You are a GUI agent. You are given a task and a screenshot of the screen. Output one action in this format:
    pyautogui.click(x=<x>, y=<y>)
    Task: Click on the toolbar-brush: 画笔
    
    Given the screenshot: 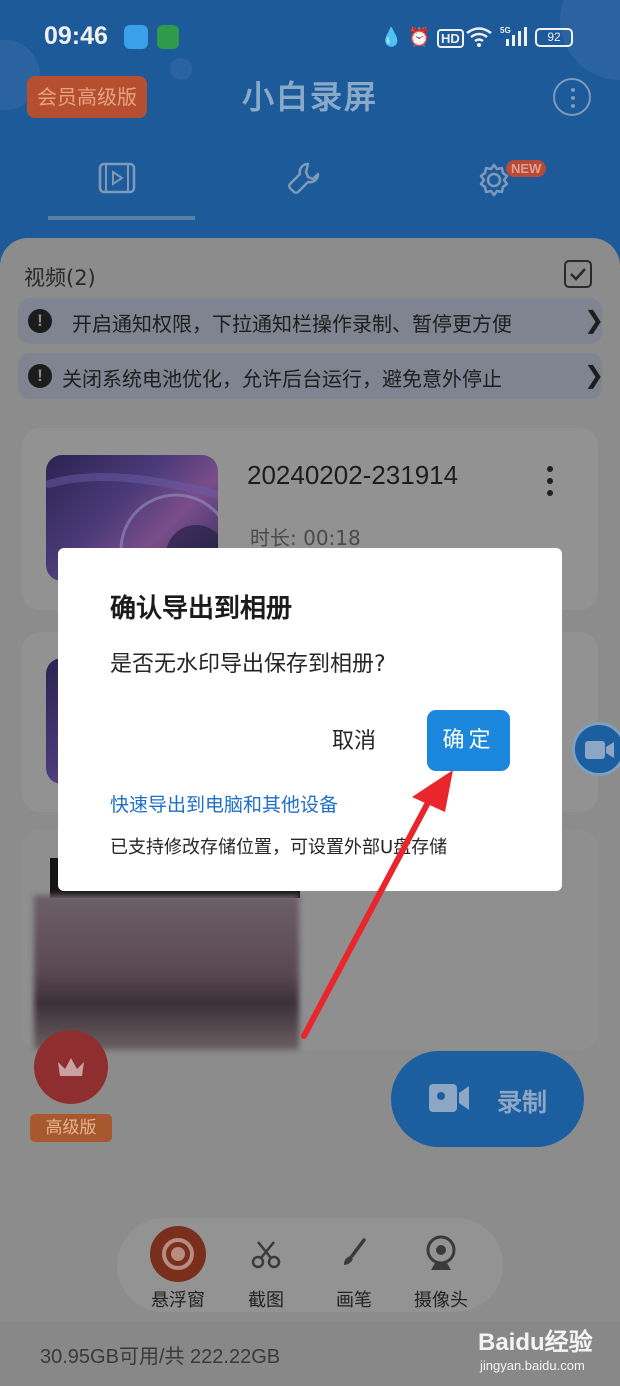 What is the action you would take?
    pyautogui.click(x=354, y=1267)
    